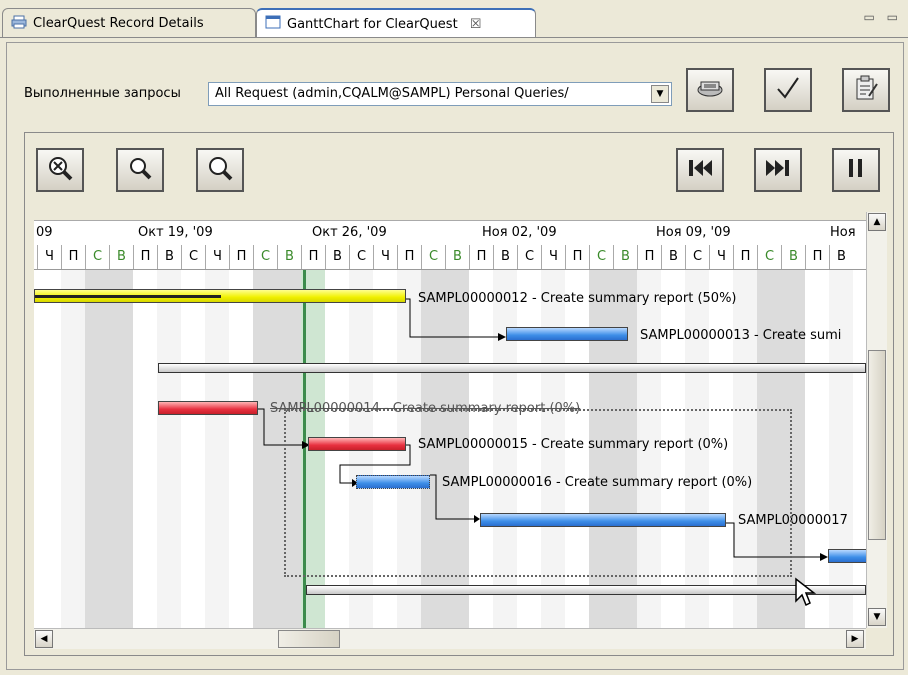 This screenshot has width=908, height=675. I want to click on first-icon, so click(700, 170).